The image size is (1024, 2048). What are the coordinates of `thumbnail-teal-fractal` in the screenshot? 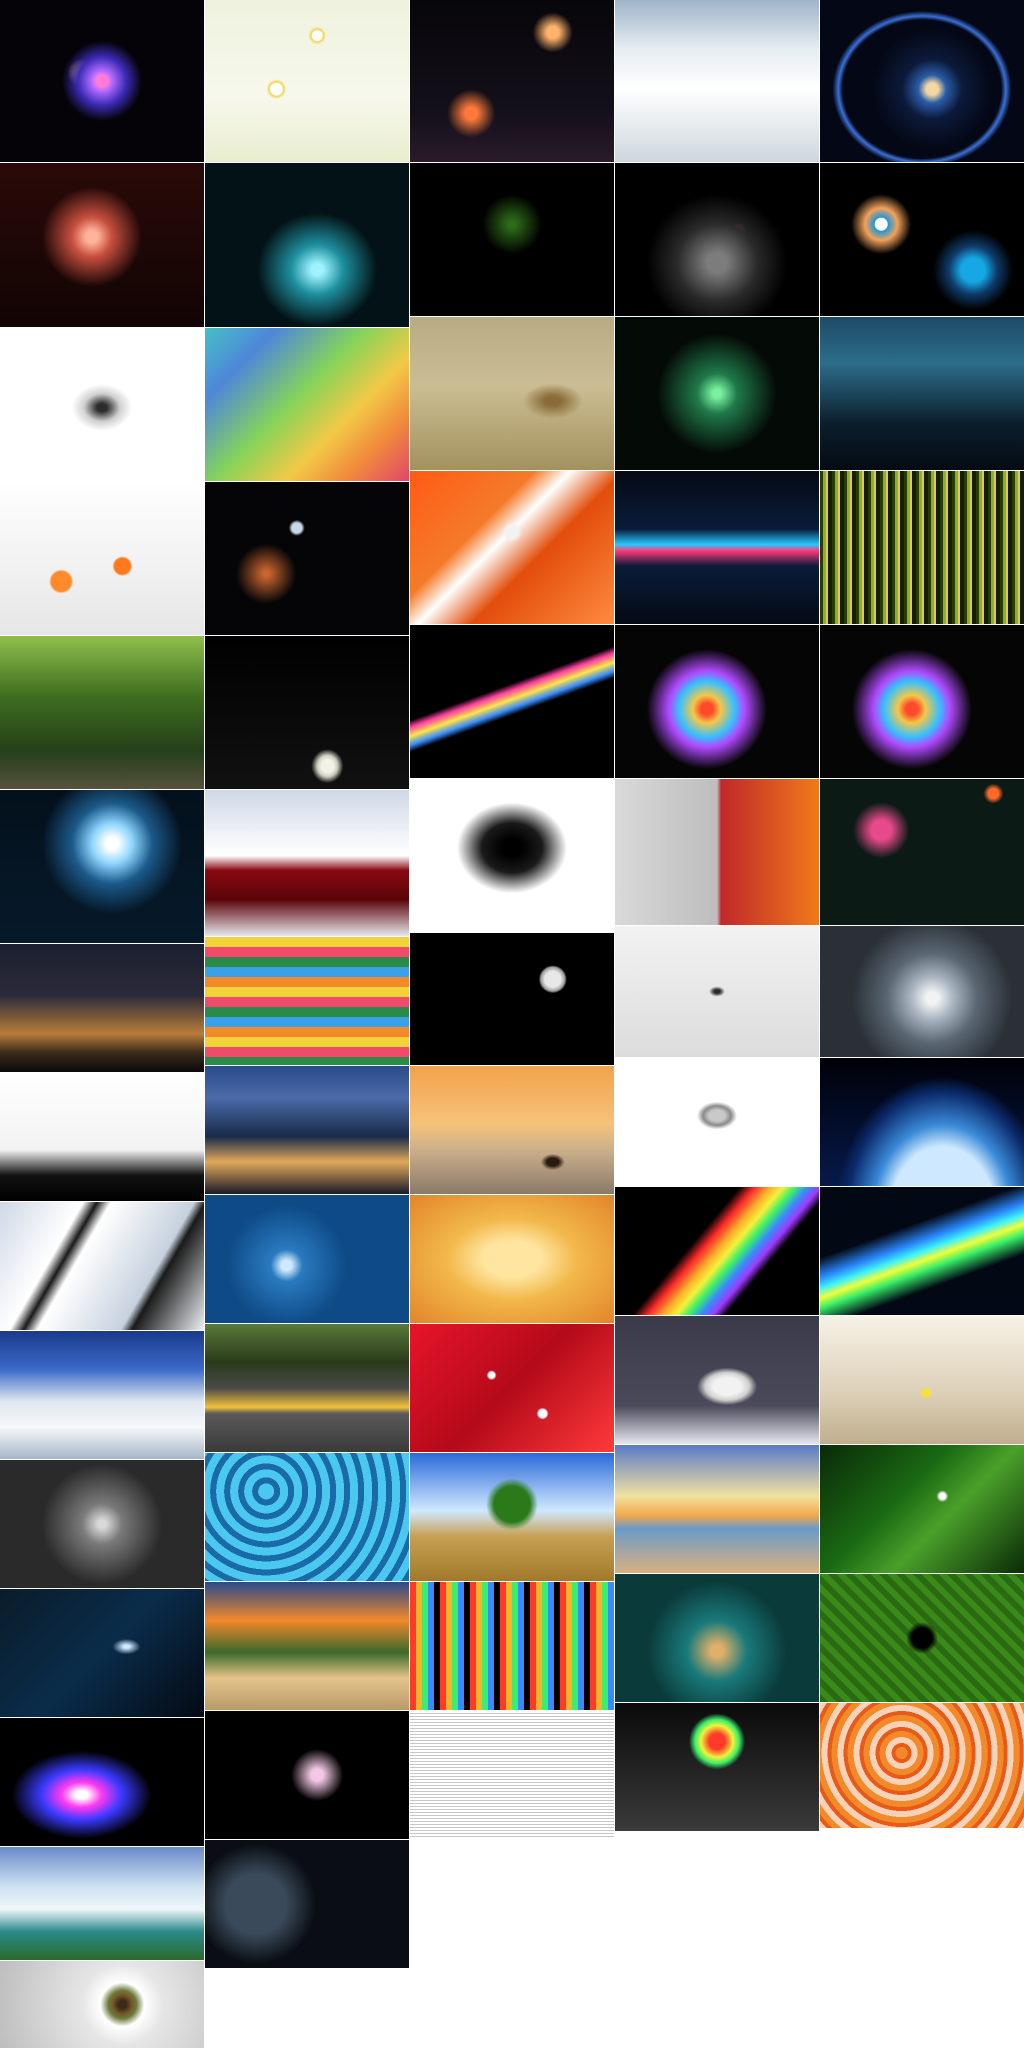 It's located at (307, 245).